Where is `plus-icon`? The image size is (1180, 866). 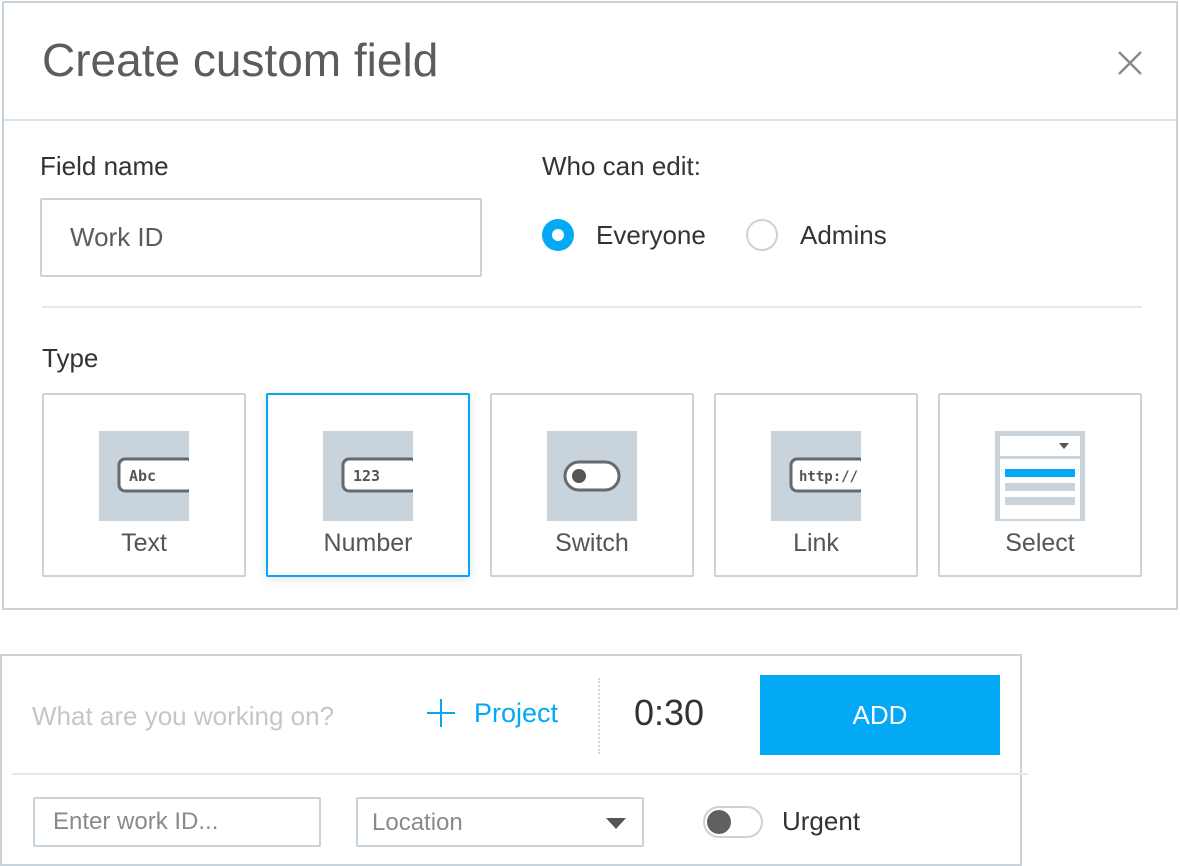 plus-icon is located at coordinates (441, 713).